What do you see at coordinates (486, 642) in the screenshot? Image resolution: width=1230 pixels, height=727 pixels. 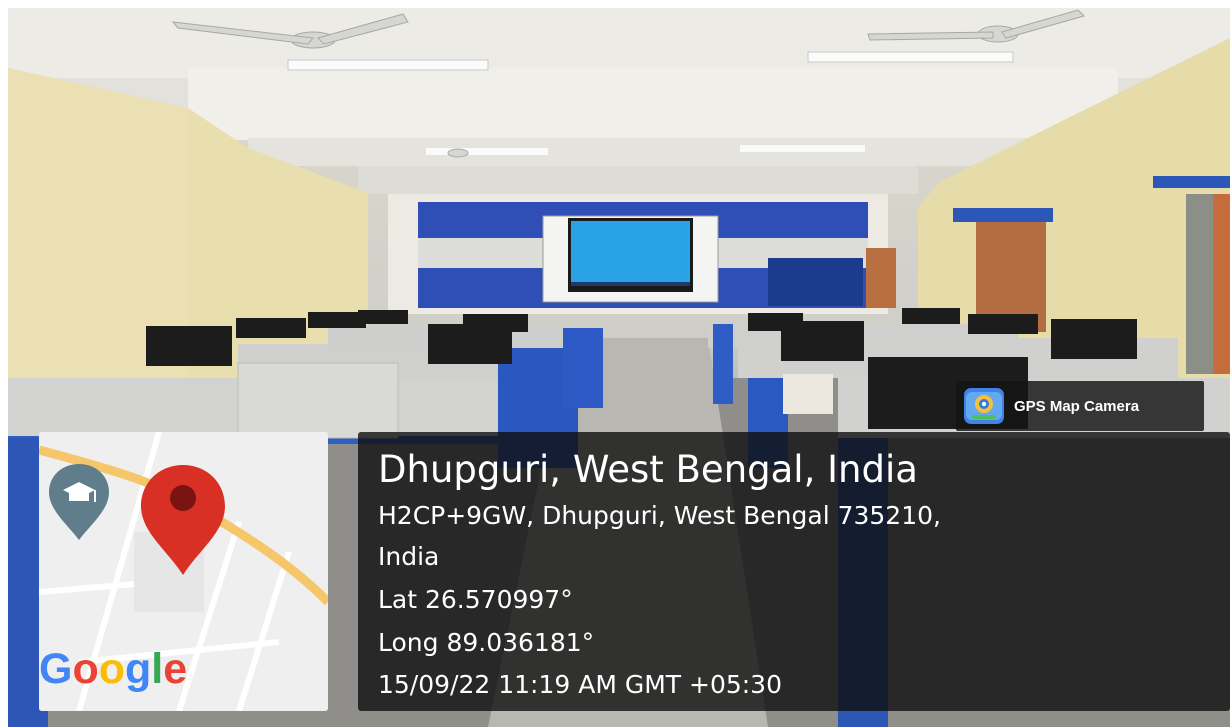 I see `longitude-text: Long 89.036181°` at bounding box center [486, 642].